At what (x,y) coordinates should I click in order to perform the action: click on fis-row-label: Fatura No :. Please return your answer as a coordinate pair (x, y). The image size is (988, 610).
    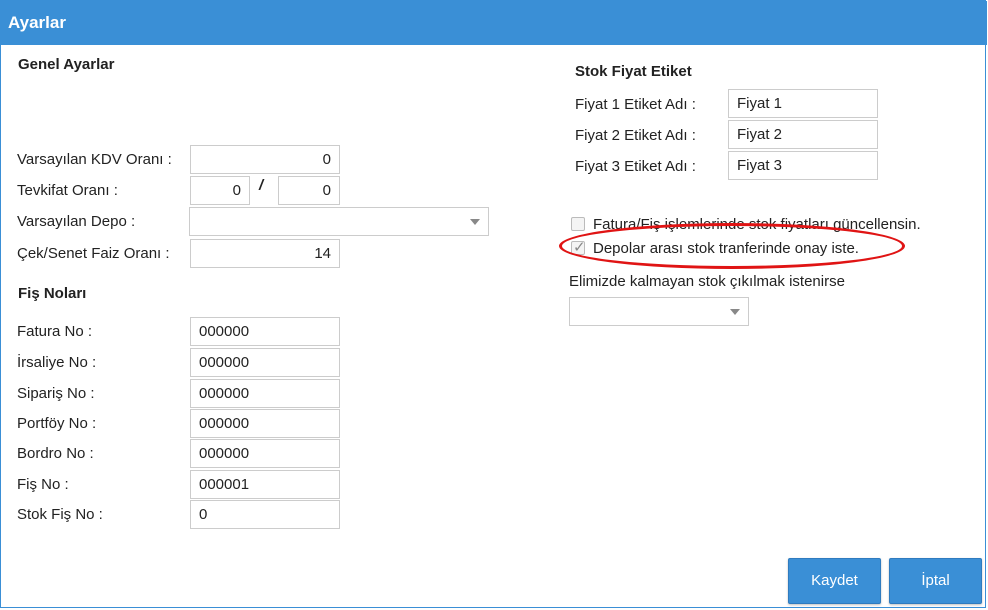
    Looking at the image, I should click on (55, 331).